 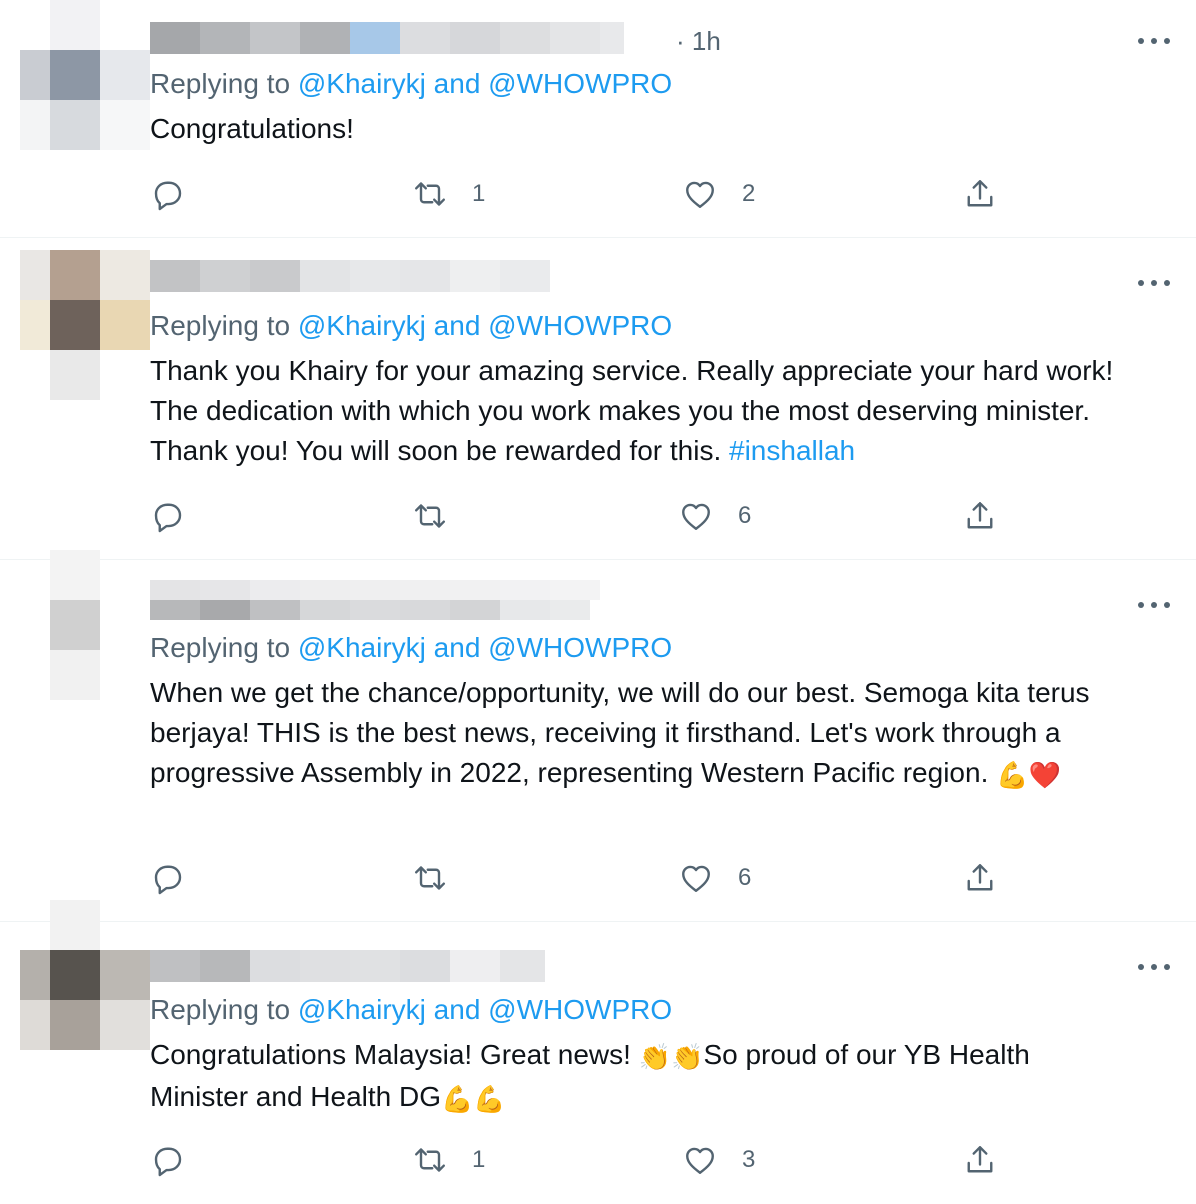 I want to click on like-count: 3, so click(x=749, y=1159).